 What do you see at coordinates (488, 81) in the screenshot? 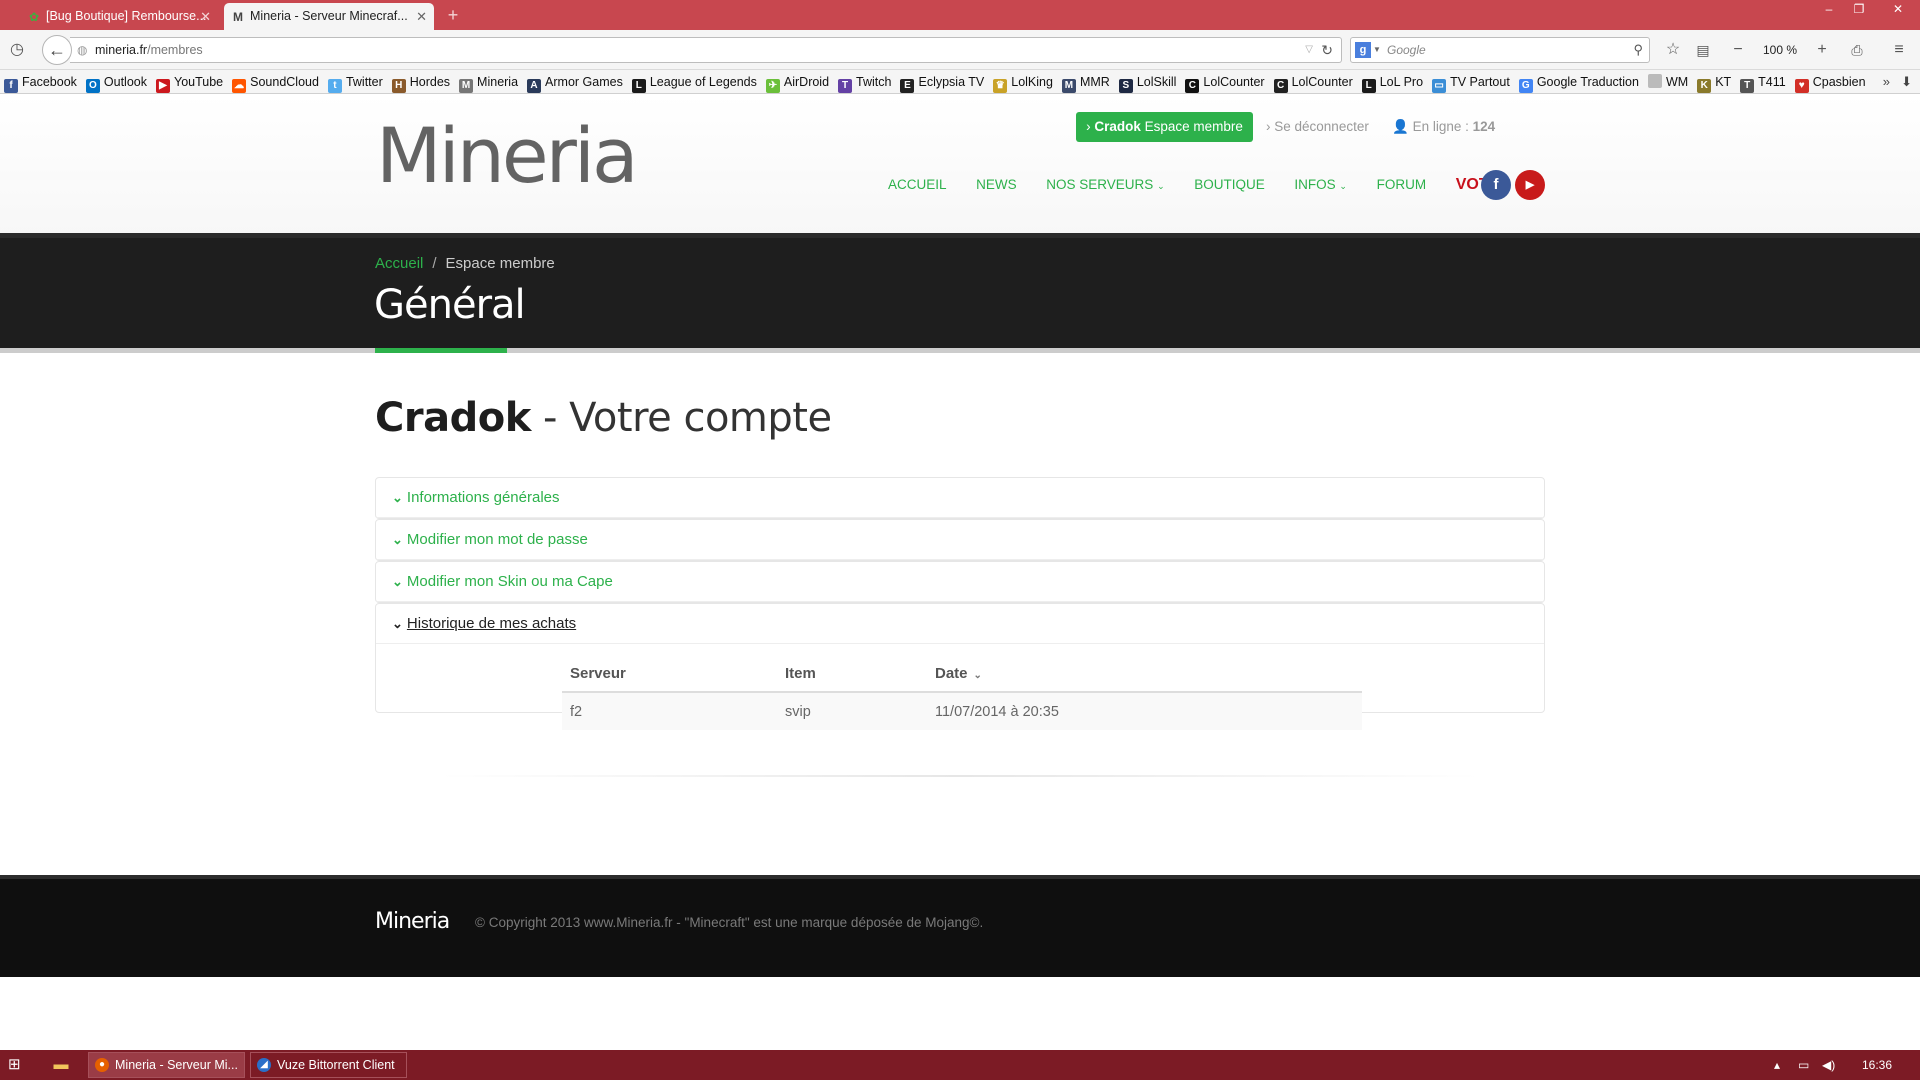
I see `bookmark-item: M Mineria` at bounding box center [488, 81].